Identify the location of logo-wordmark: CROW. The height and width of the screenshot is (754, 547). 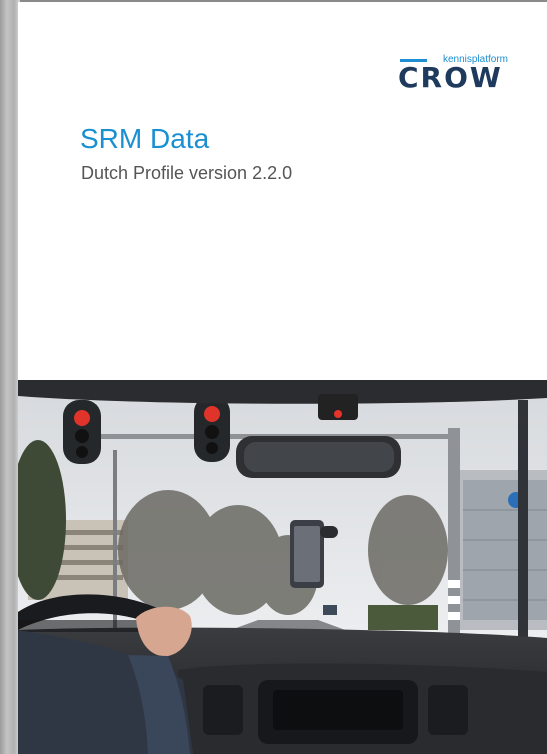
(450, 77).